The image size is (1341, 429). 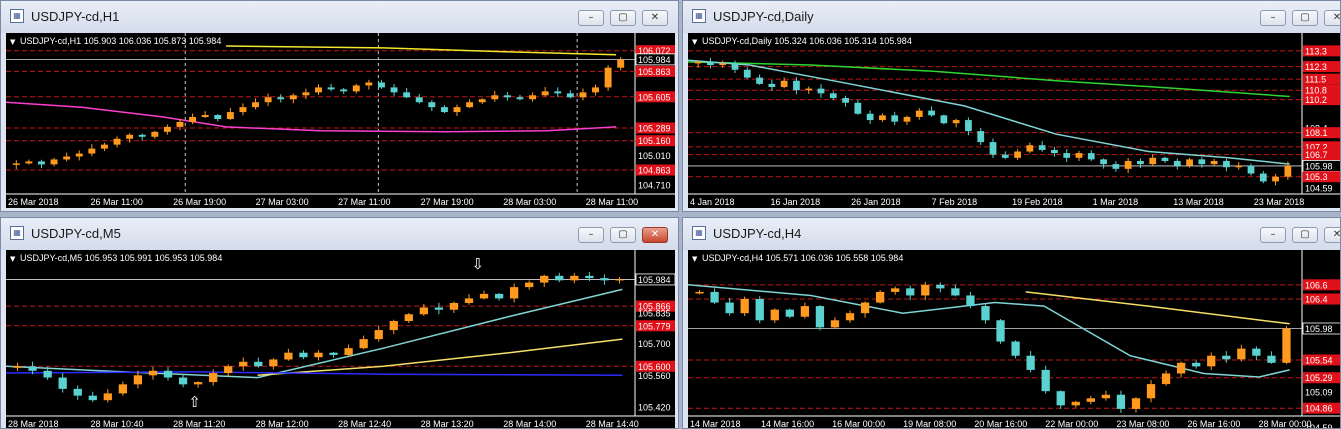 What do you see at coordinates (529, 202) in the screenshot?
I see `time-label: 28 Mar 03:00` at bounding box center [529, 202].